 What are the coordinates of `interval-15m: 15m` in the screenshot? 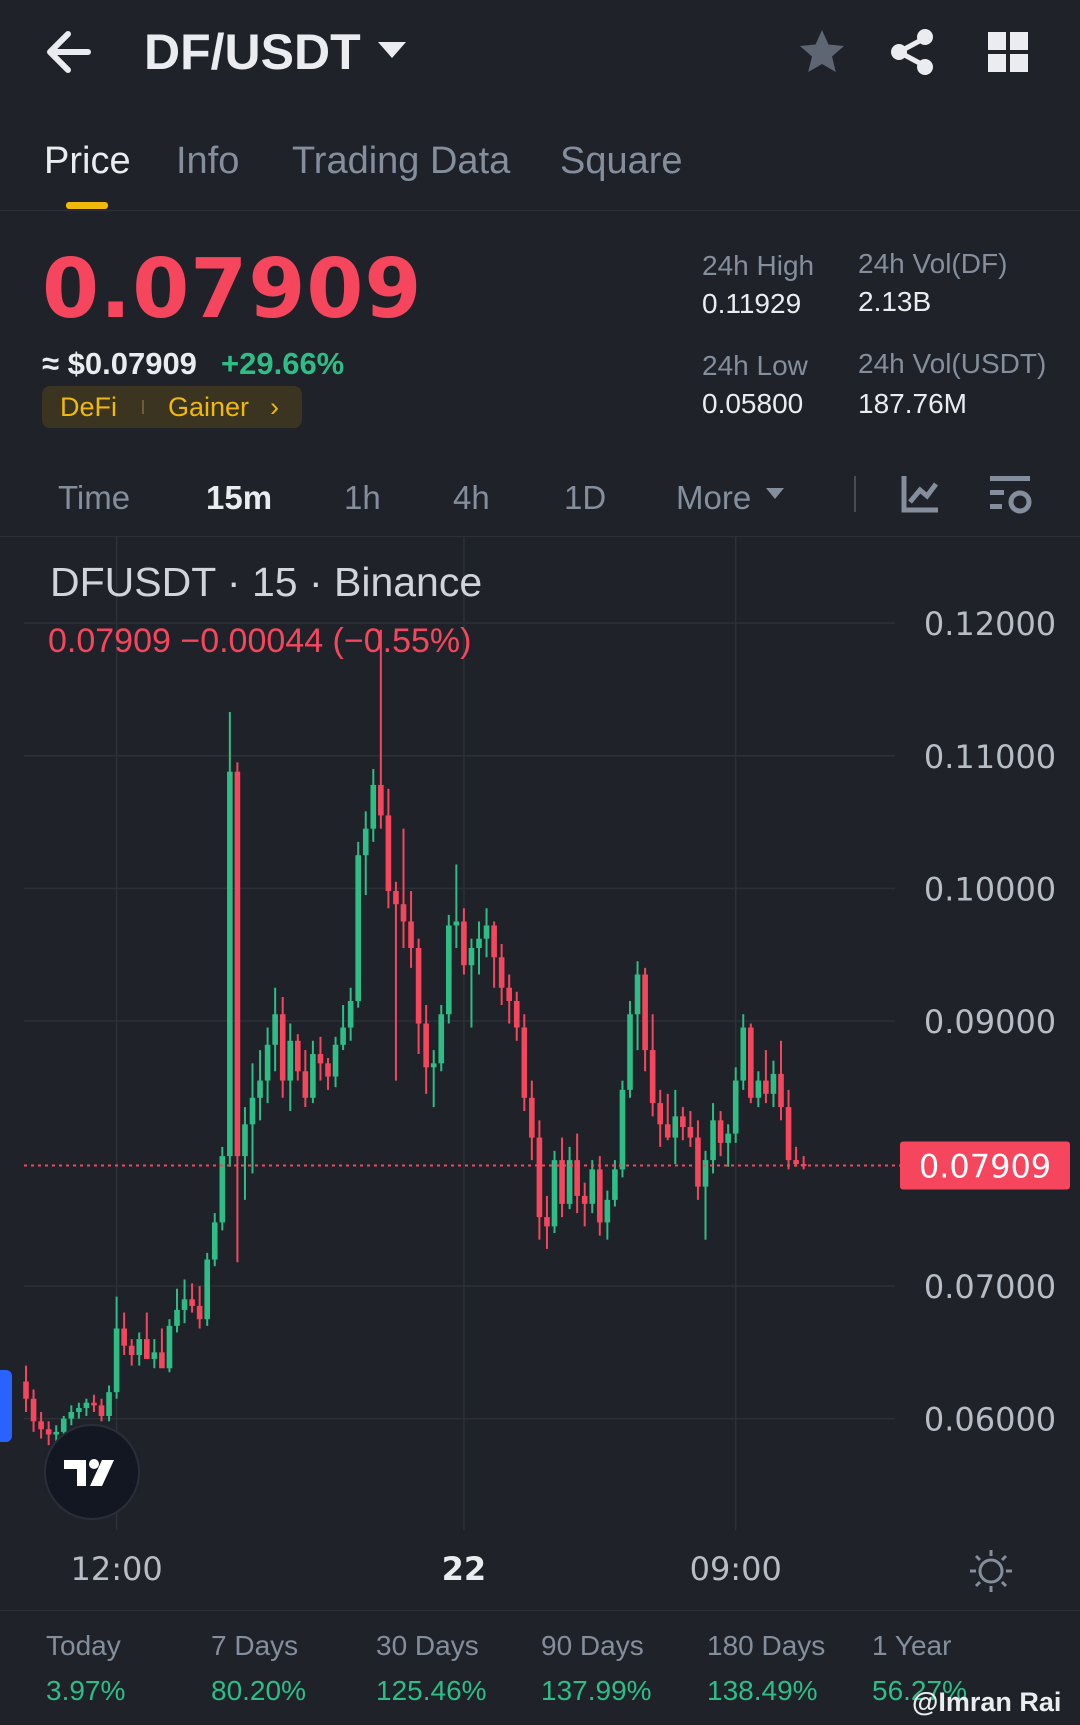 It's located at (239, 498).